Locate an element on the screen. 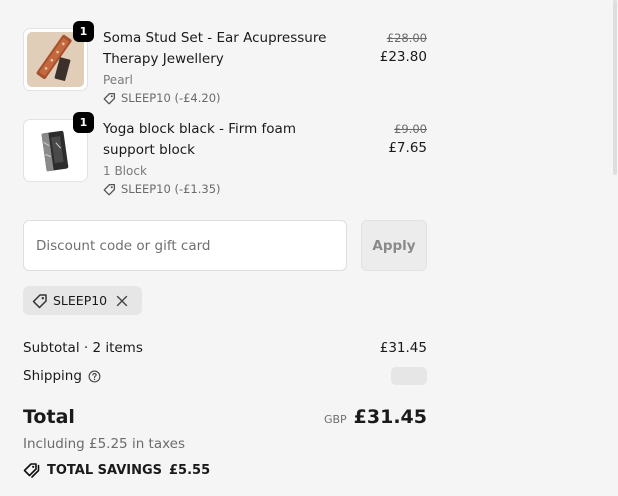 The width and height of the screenshot is (618, 496). item-prices: £9.00 £7.65 is located at coordinates (407, 140).